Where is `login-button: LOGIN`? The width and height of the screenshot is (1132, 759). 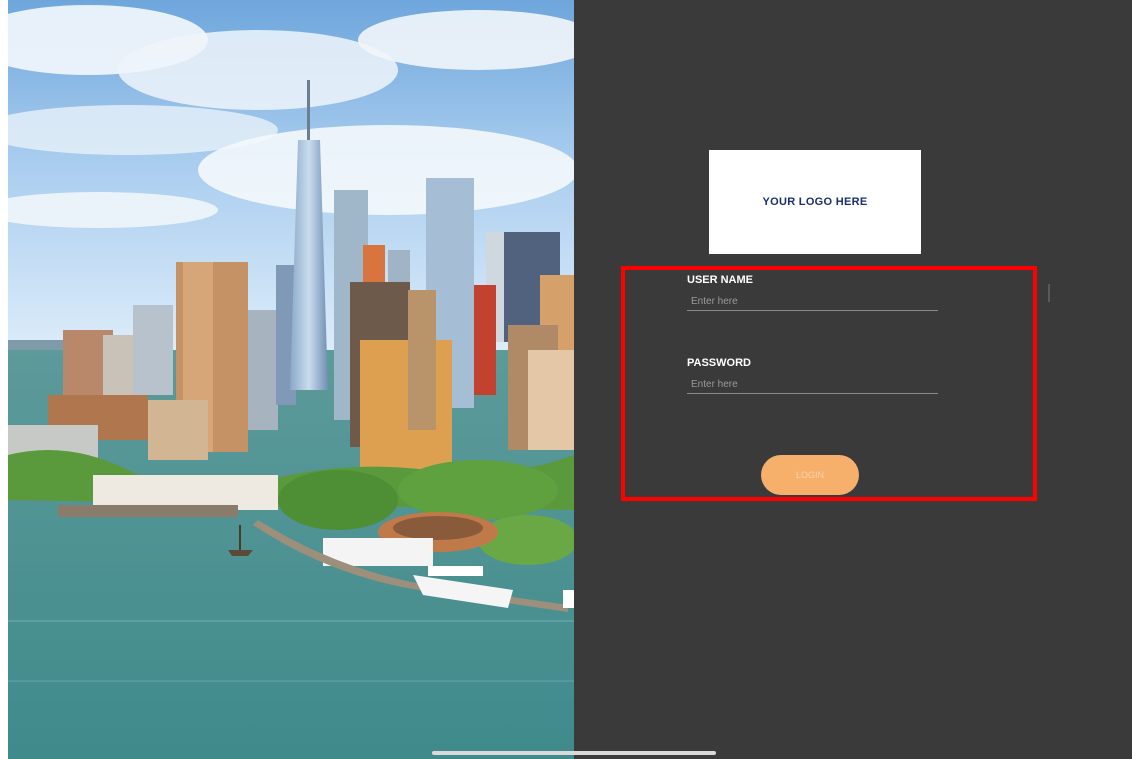 login-button: LOGIN is located at coordinates (810, 475).